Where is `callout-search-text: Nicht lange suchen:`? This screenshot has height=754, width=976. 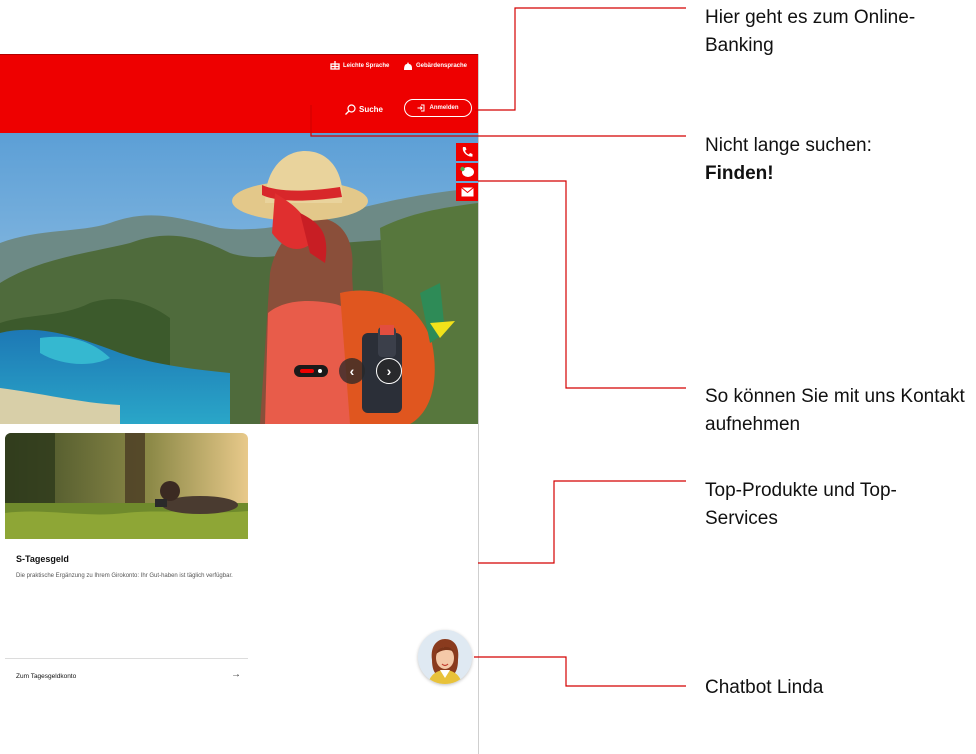
callout-search-text: Nicht lange suchen: is located at coordinates (788, 145).